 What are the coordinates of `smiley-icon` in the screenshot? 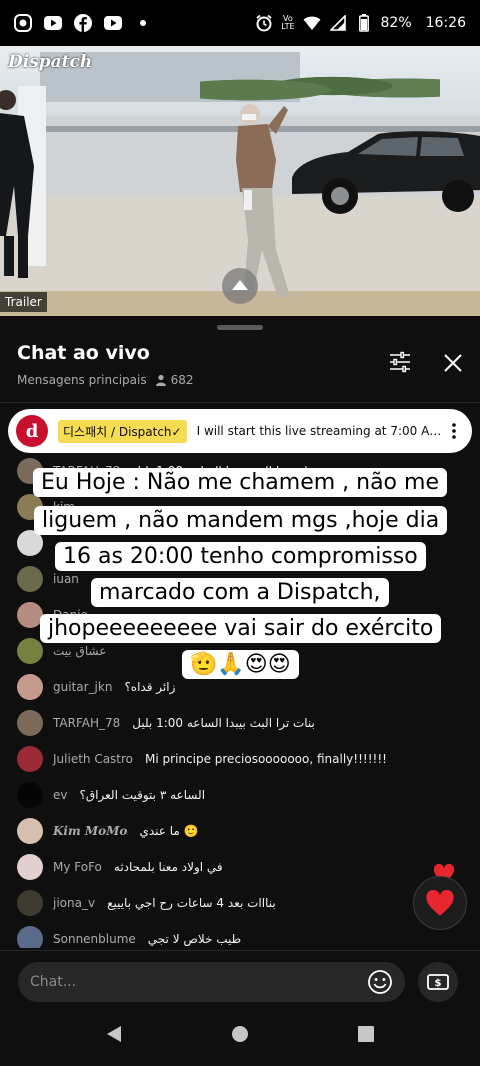 It's located at (380, 982).